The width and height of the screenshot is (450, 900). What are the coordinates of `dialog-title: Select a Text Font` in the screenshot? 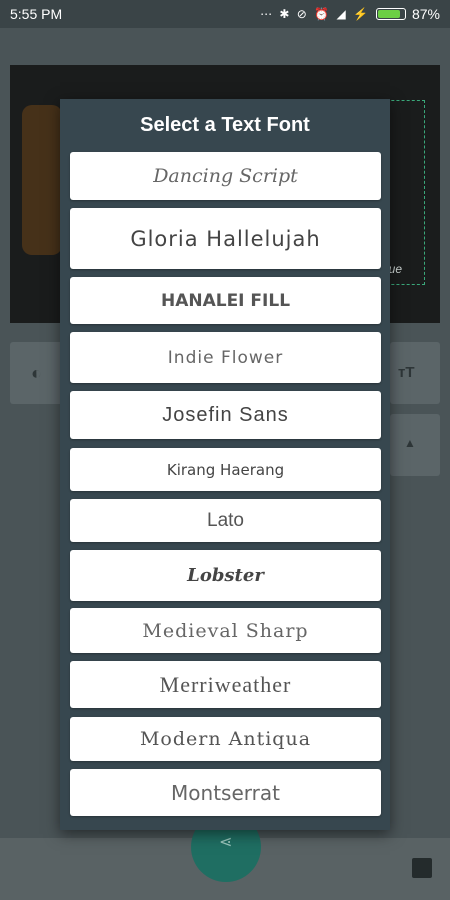 It's located at (225, 125).